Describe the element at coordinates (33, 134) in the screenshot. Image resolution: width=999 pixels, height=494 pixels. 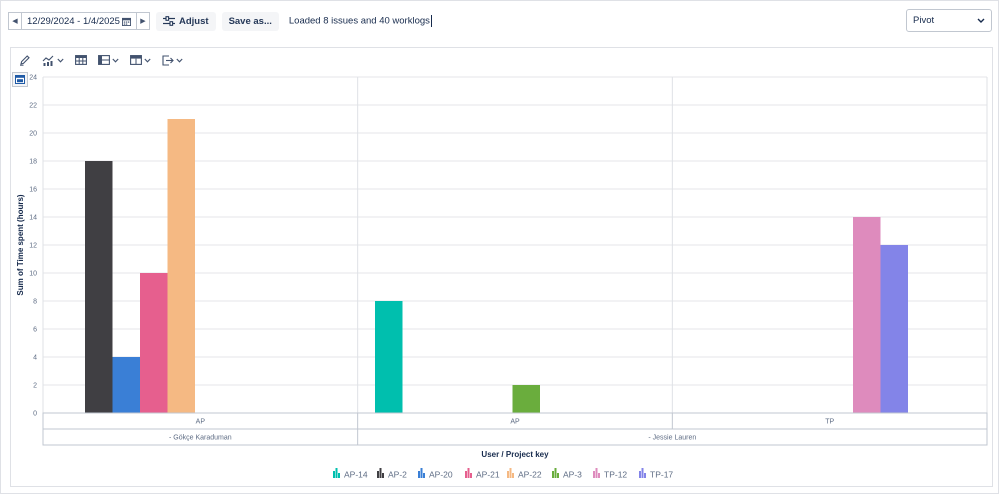
I see `y-tick-label: 20` at that location.